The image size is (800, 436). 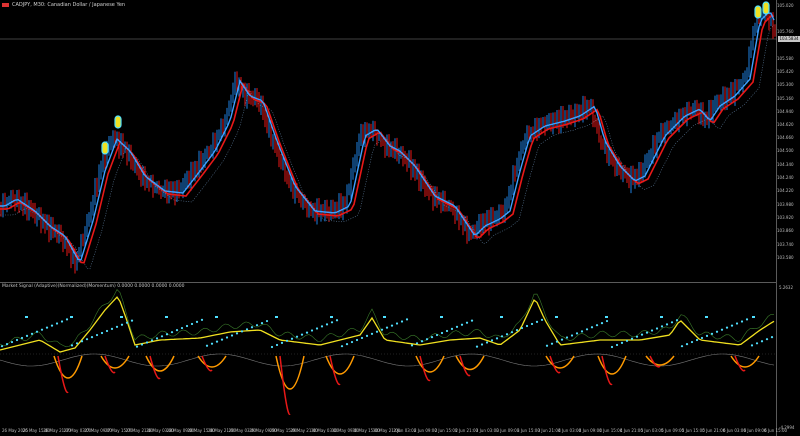 What do you see at coordinates (785, 31) in the screenshot?
I see `price-axis-label: 105.760` at bounding box center [785, 31].